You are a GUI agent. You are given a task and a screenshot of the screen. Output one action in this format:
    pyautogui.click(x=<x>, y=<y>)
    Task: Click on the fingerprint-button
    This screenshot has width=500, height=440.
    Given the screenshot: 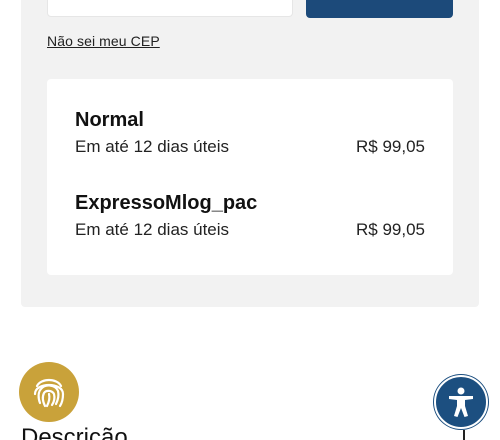 What is the action you would take?
    pyautogui.click(x=49, y=392)
    